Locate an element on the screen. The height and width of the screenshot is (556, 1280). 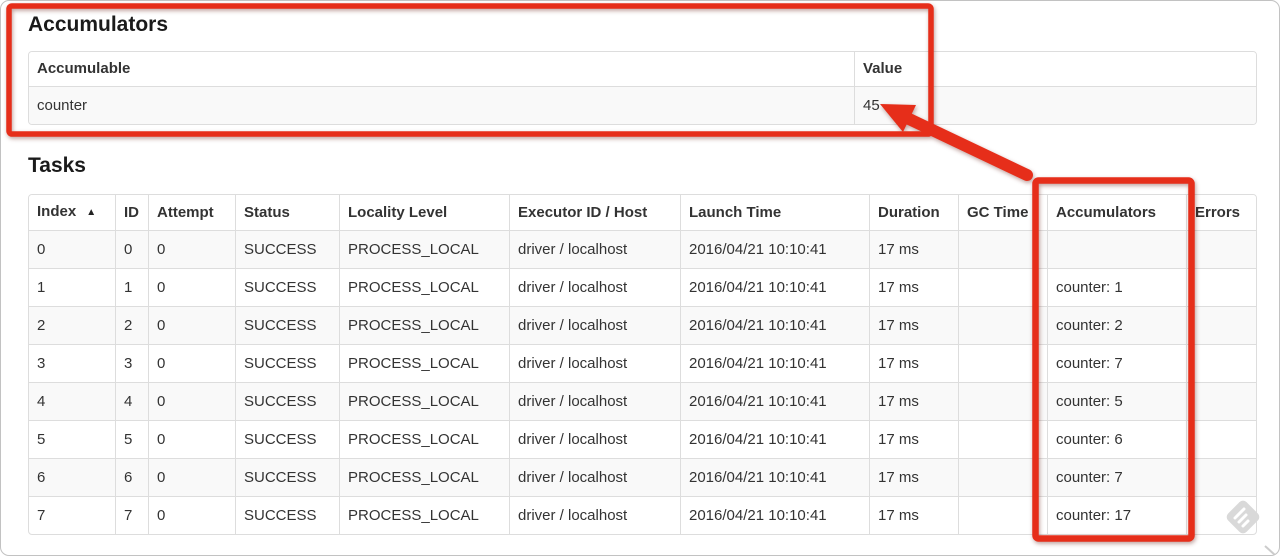
accumulators-heading: Accumulators is located at coordinates (98, 24).